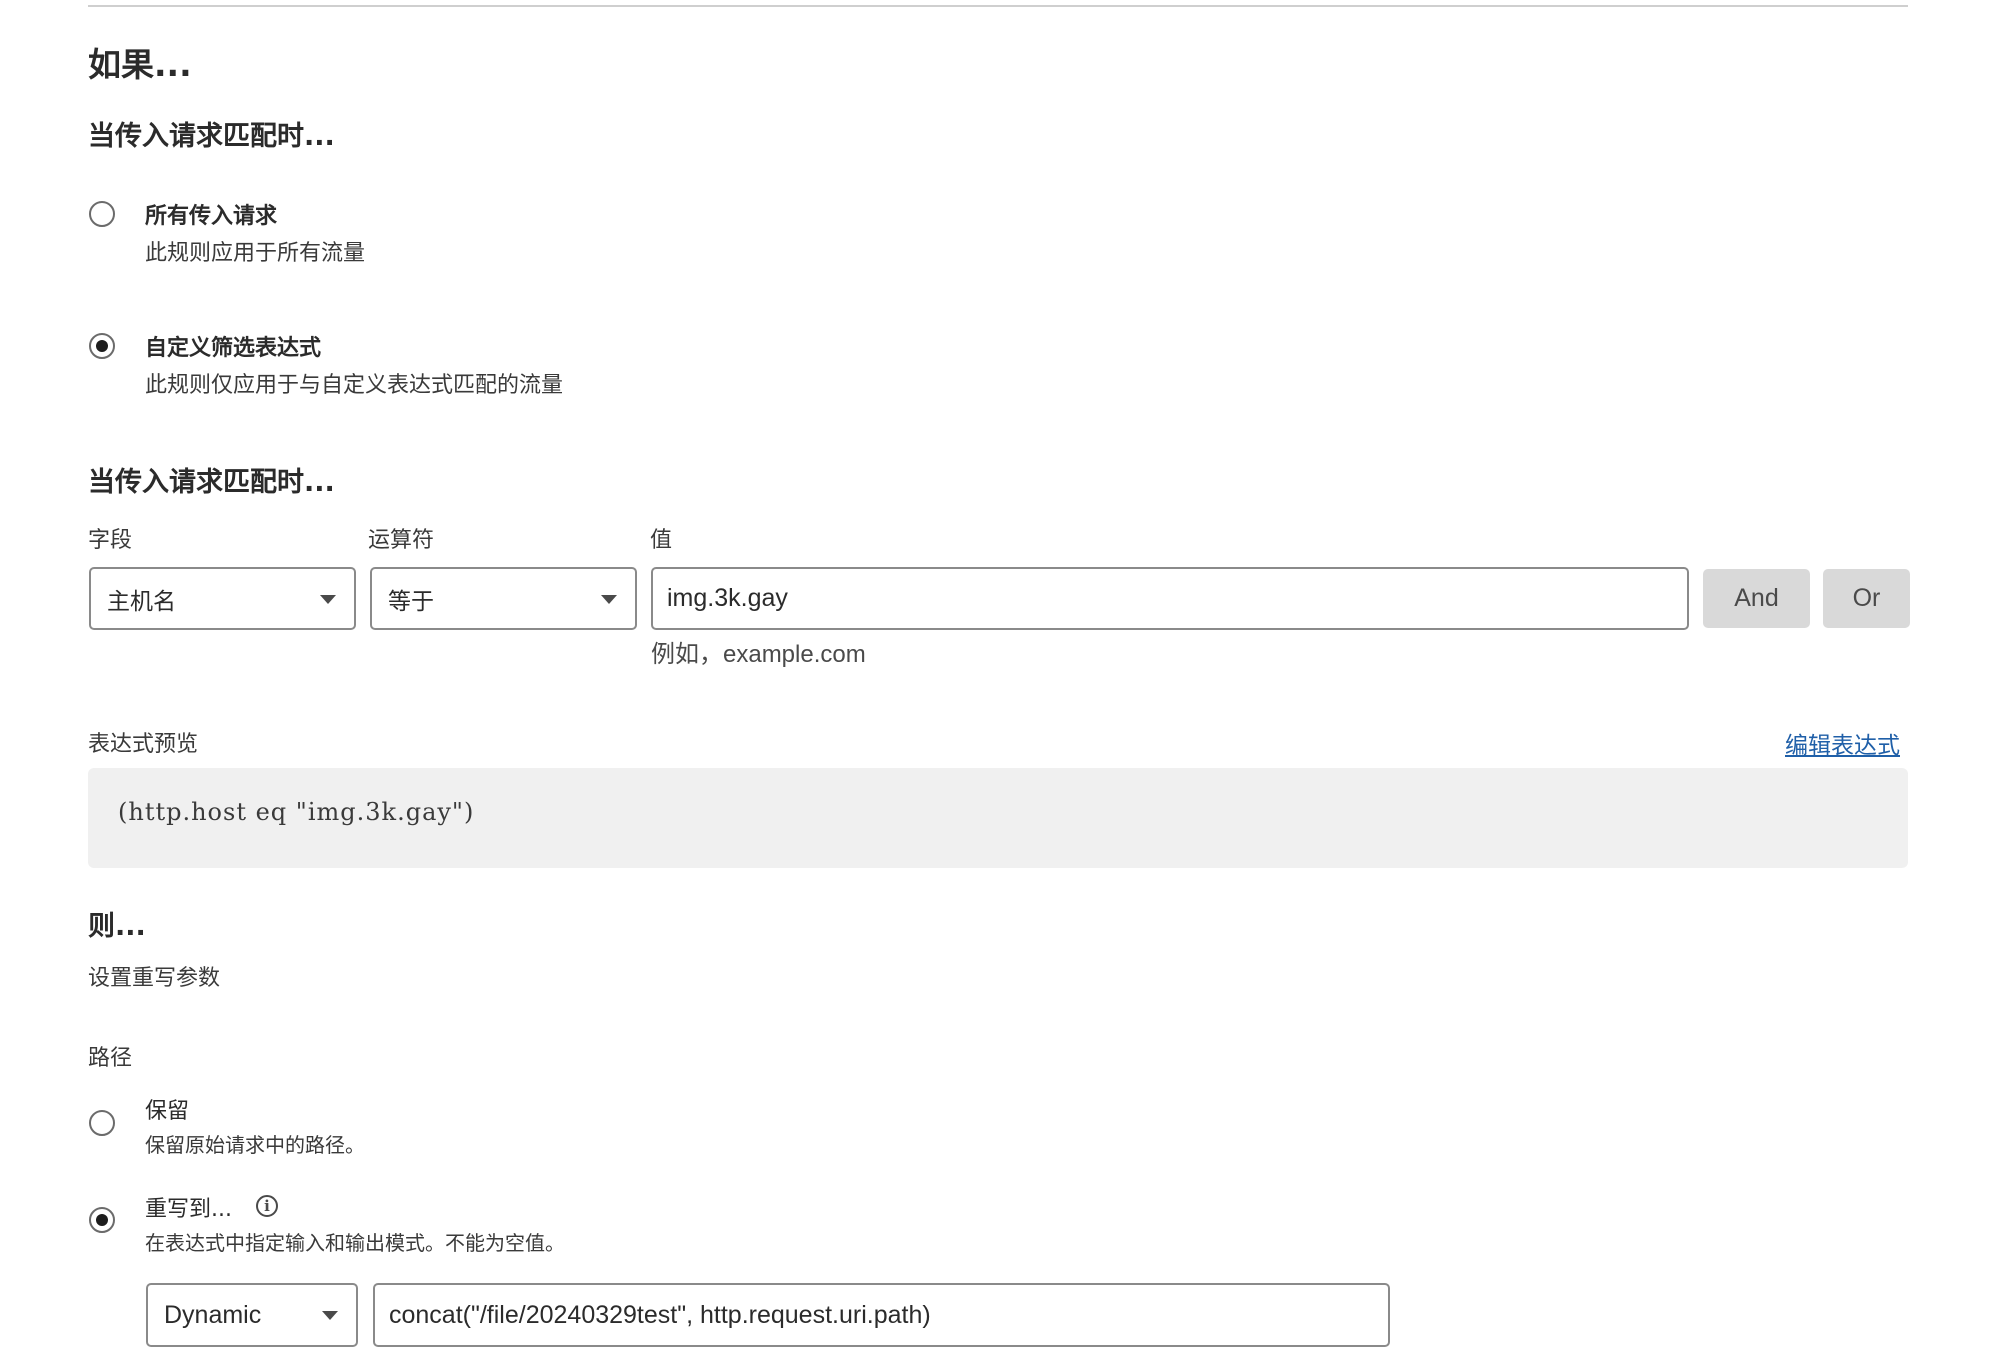  I want to click on edit-expression-link: 编辑表达式, so click(1842, 743).